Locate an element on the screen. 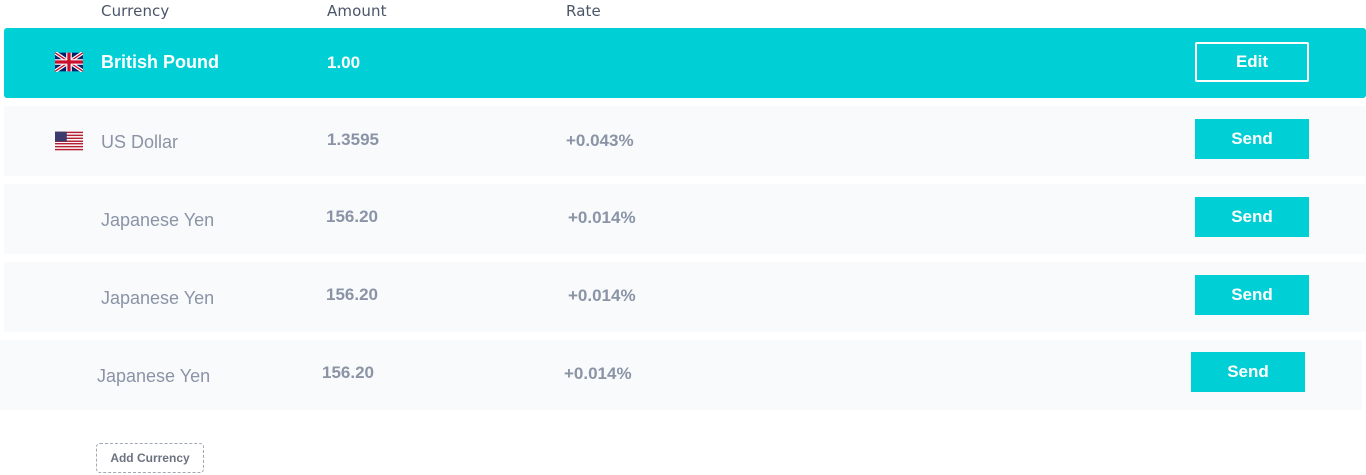 The image size is (1366, 475). currency-amount: 1.00 is located at coordinates (344, 62).